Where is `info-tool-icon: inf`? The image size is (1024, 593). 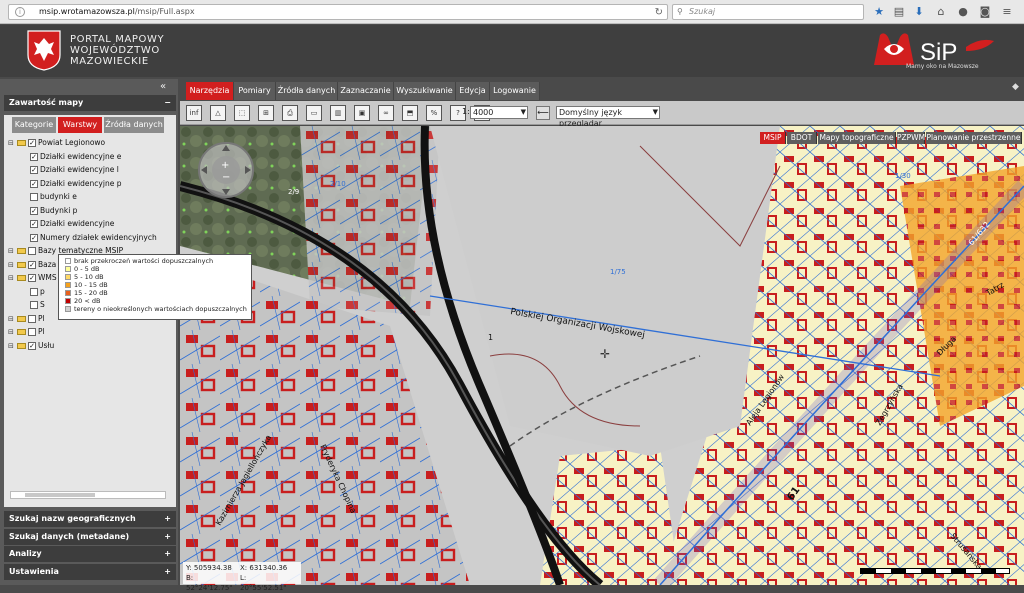 info-tool-icon: inf is located at coordinates (194, 113).